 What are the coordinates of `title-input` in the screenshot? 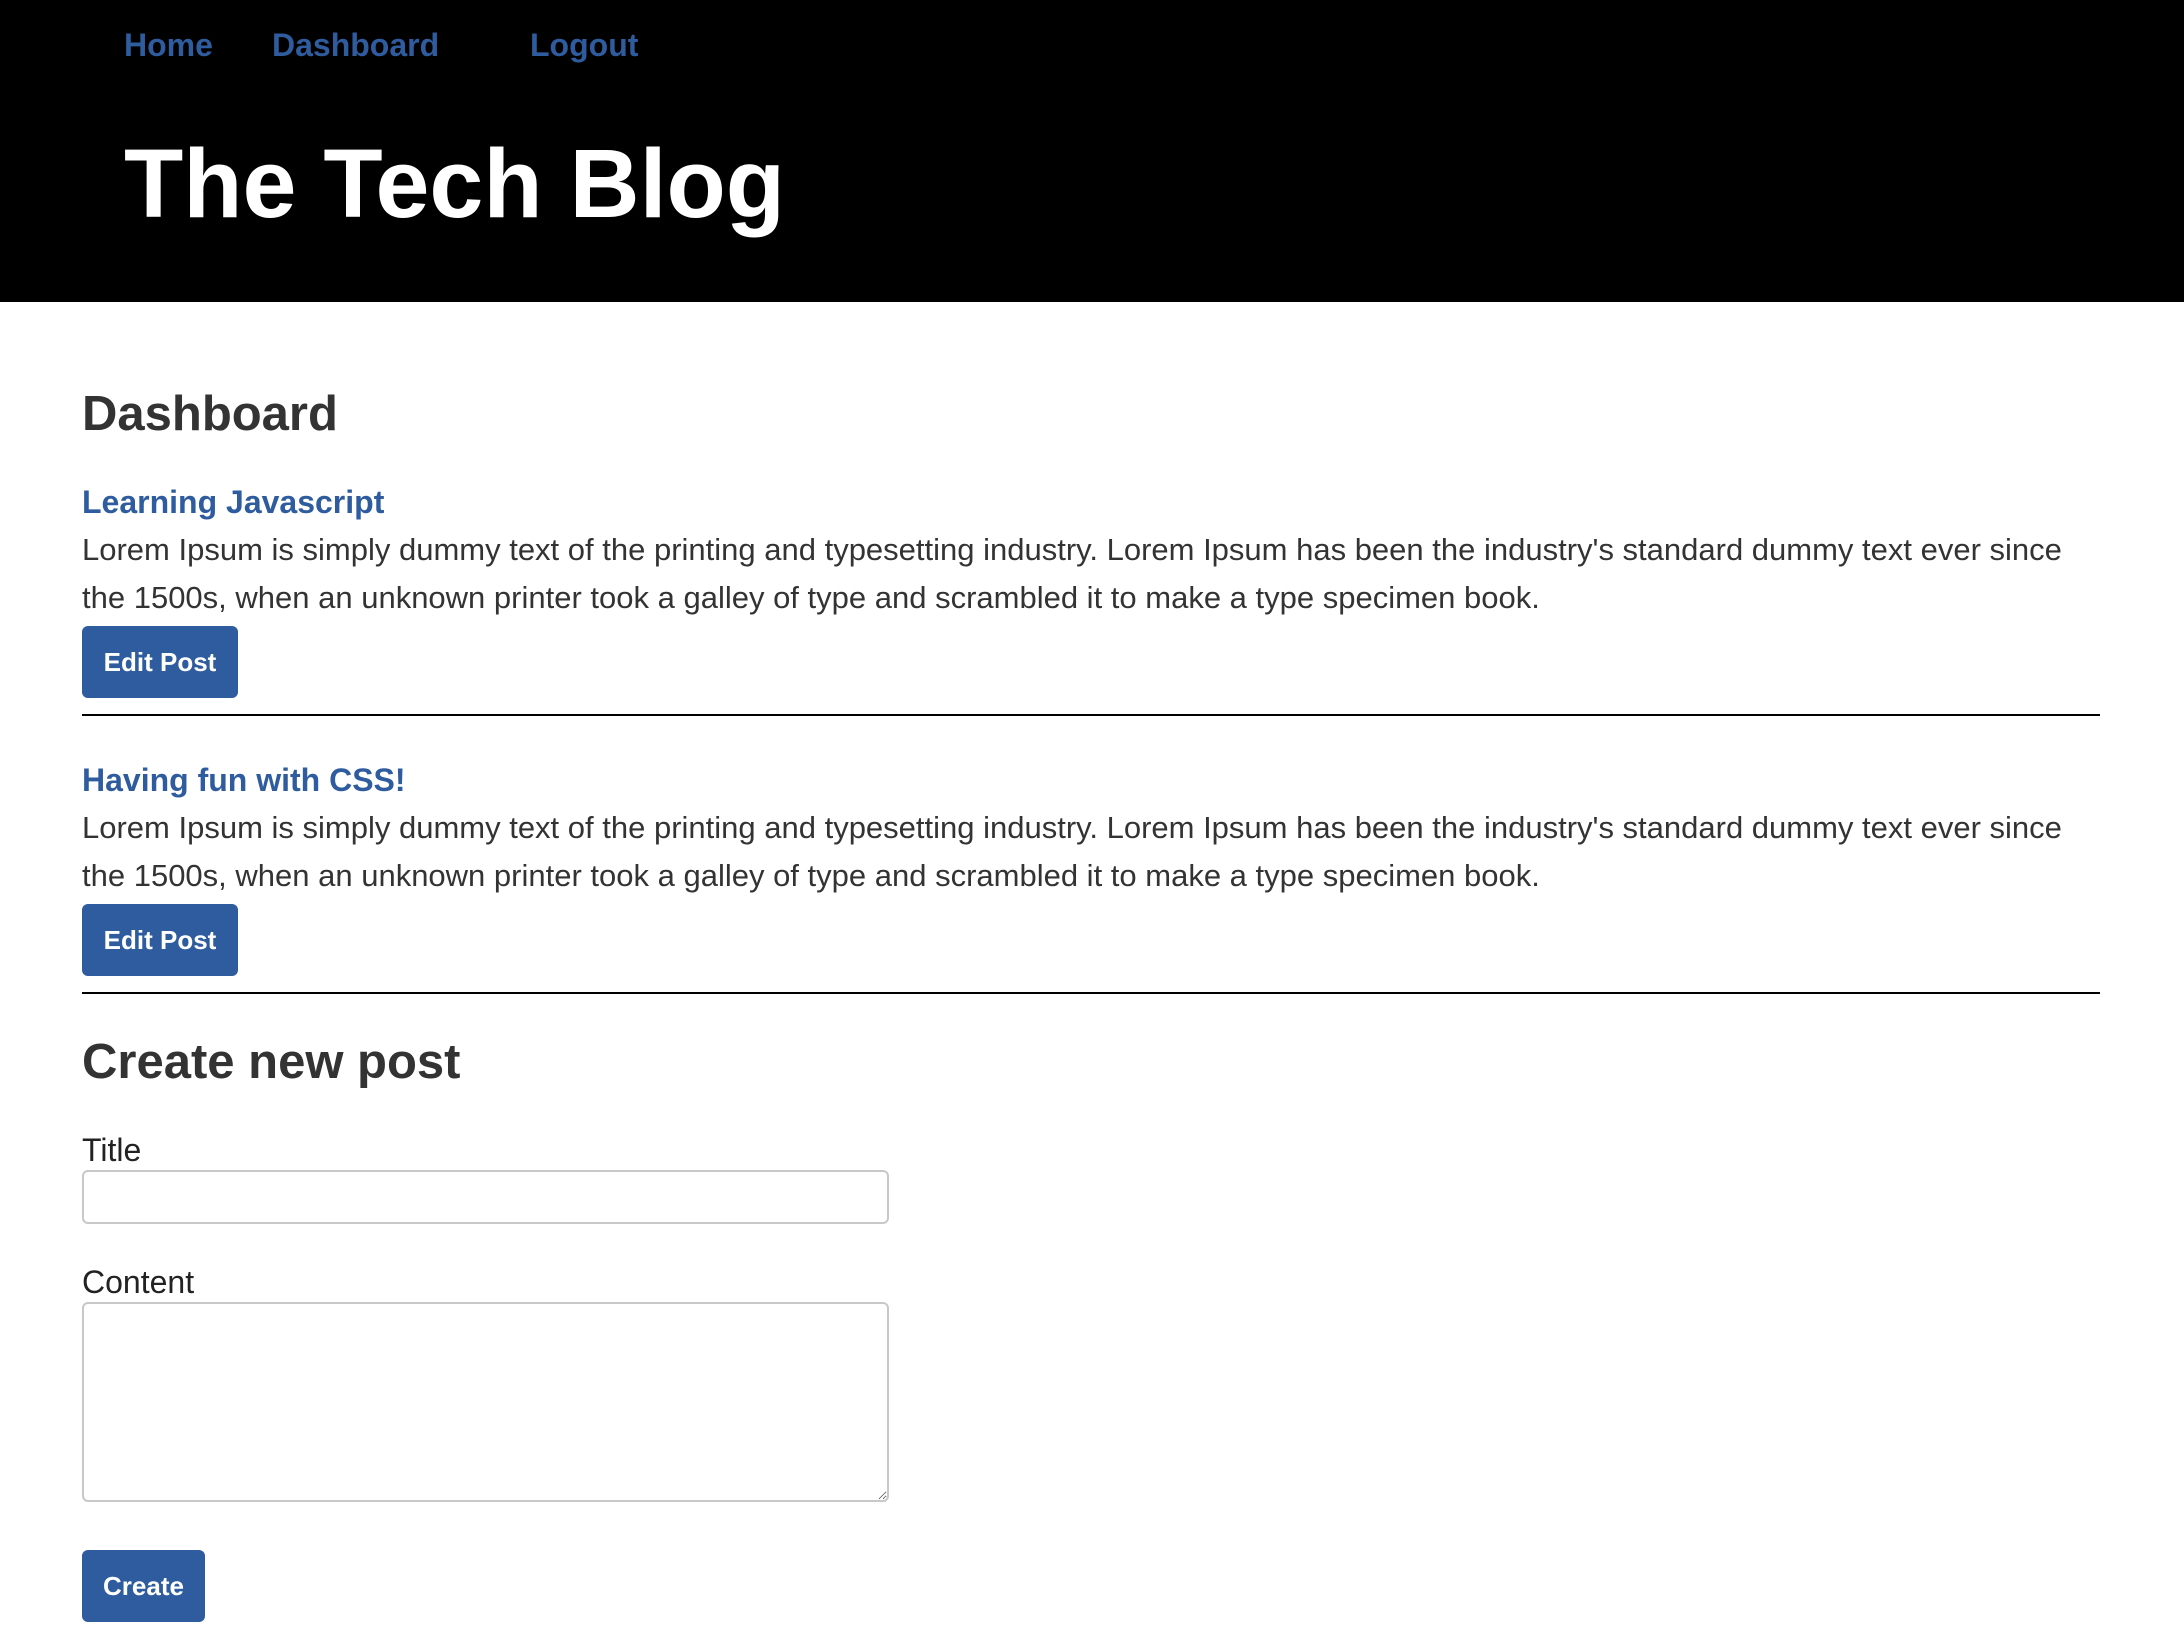 It's located at (485, 1197).